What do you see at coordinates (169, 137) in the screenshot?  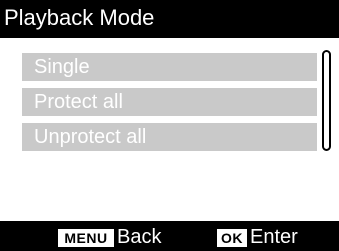 I see `menu-item-unprotect-all: Unprotect all` at bounding box center [169, 137].